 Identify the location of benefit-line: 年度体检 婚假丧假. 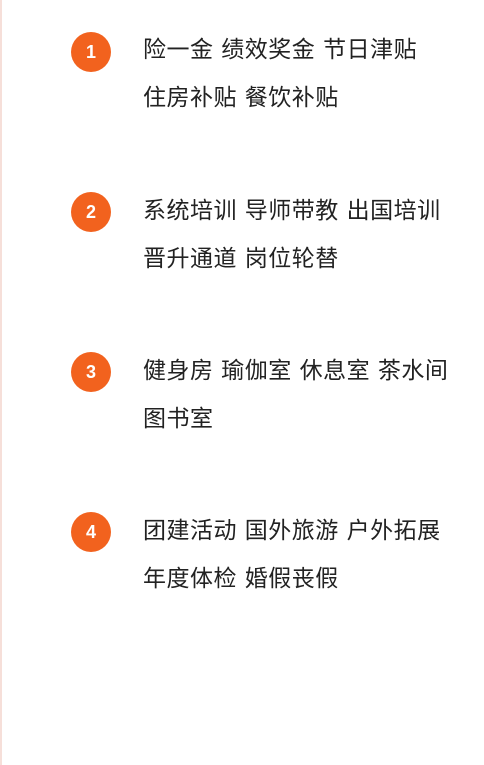
(241, 579).